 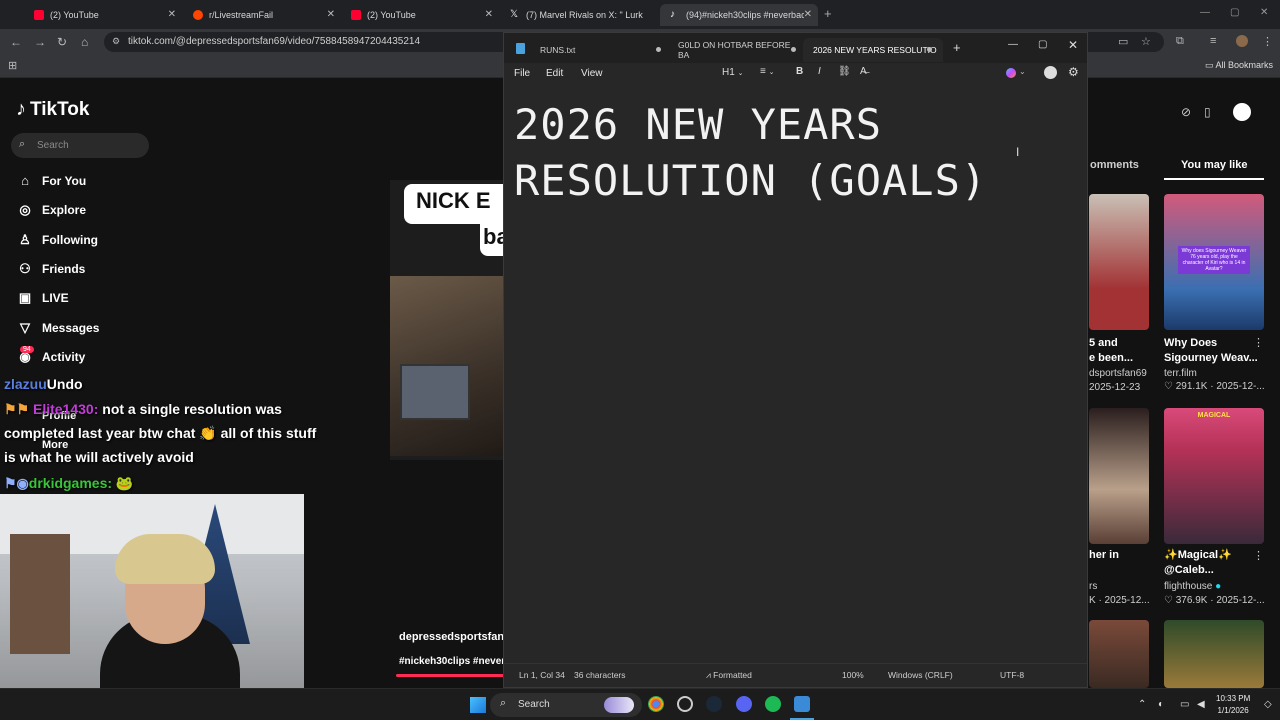 What do you see at coordinates (1192, 586) in the screenshot?
I see `card-4-author: flighthouse ●` at bounding box center [1192, 586].